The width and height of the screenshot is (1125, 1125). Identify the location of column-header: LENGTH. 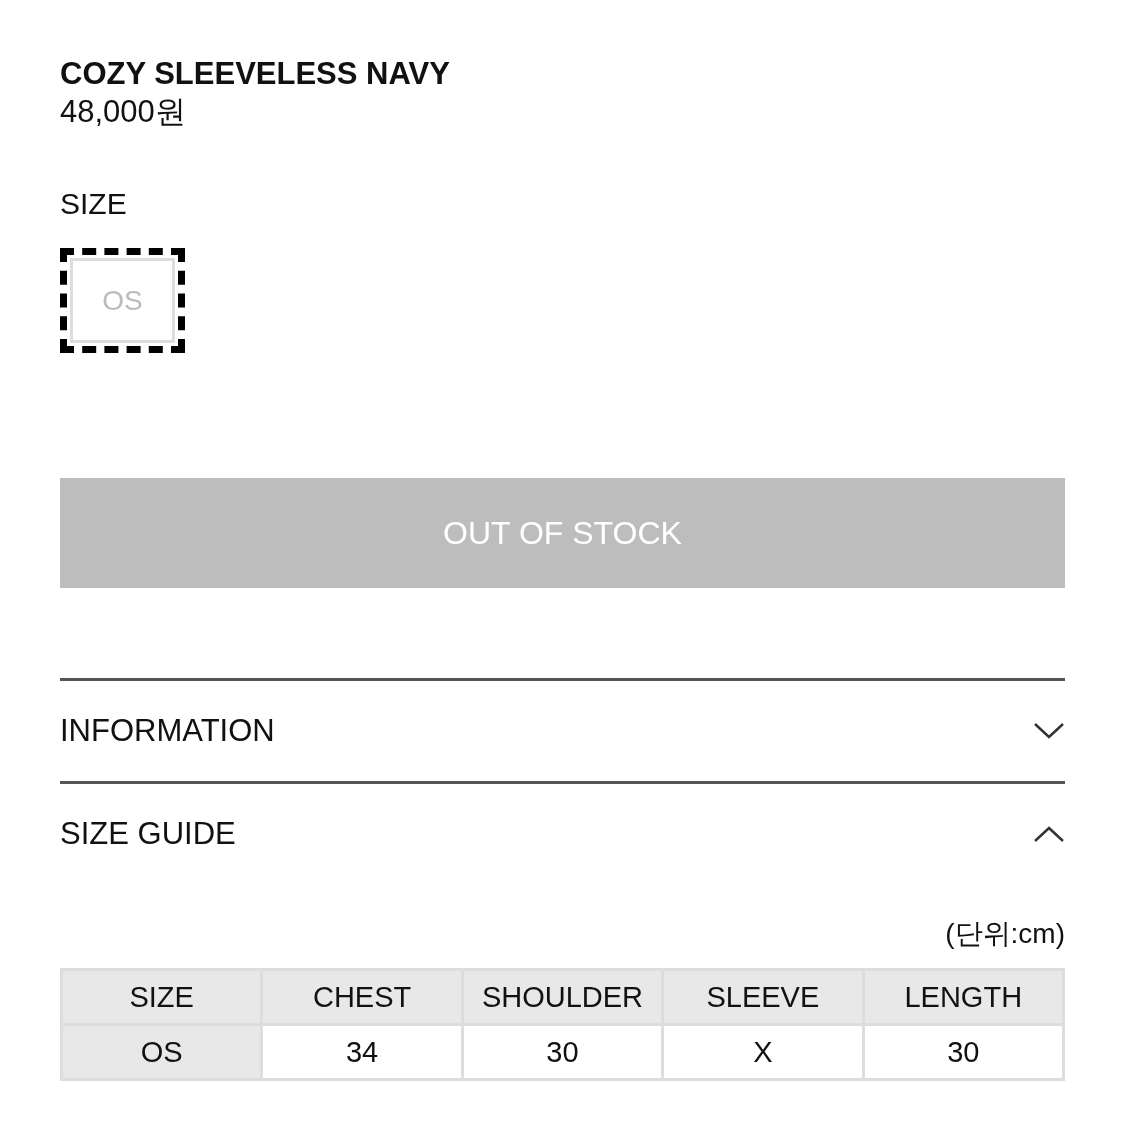
(963, 997).